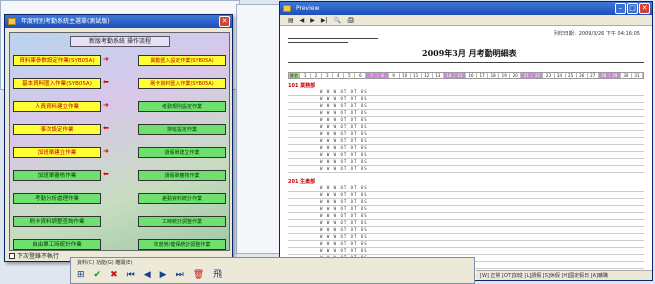  I want to click on toolbar-last-icon: ▶|, so click(324, 20).